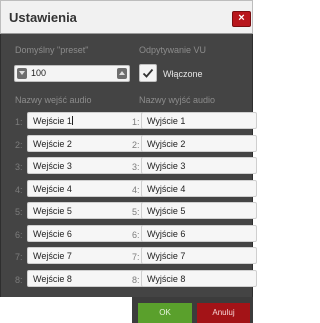  I want to click on cancel-button: Anuluj, so click(223, 313).